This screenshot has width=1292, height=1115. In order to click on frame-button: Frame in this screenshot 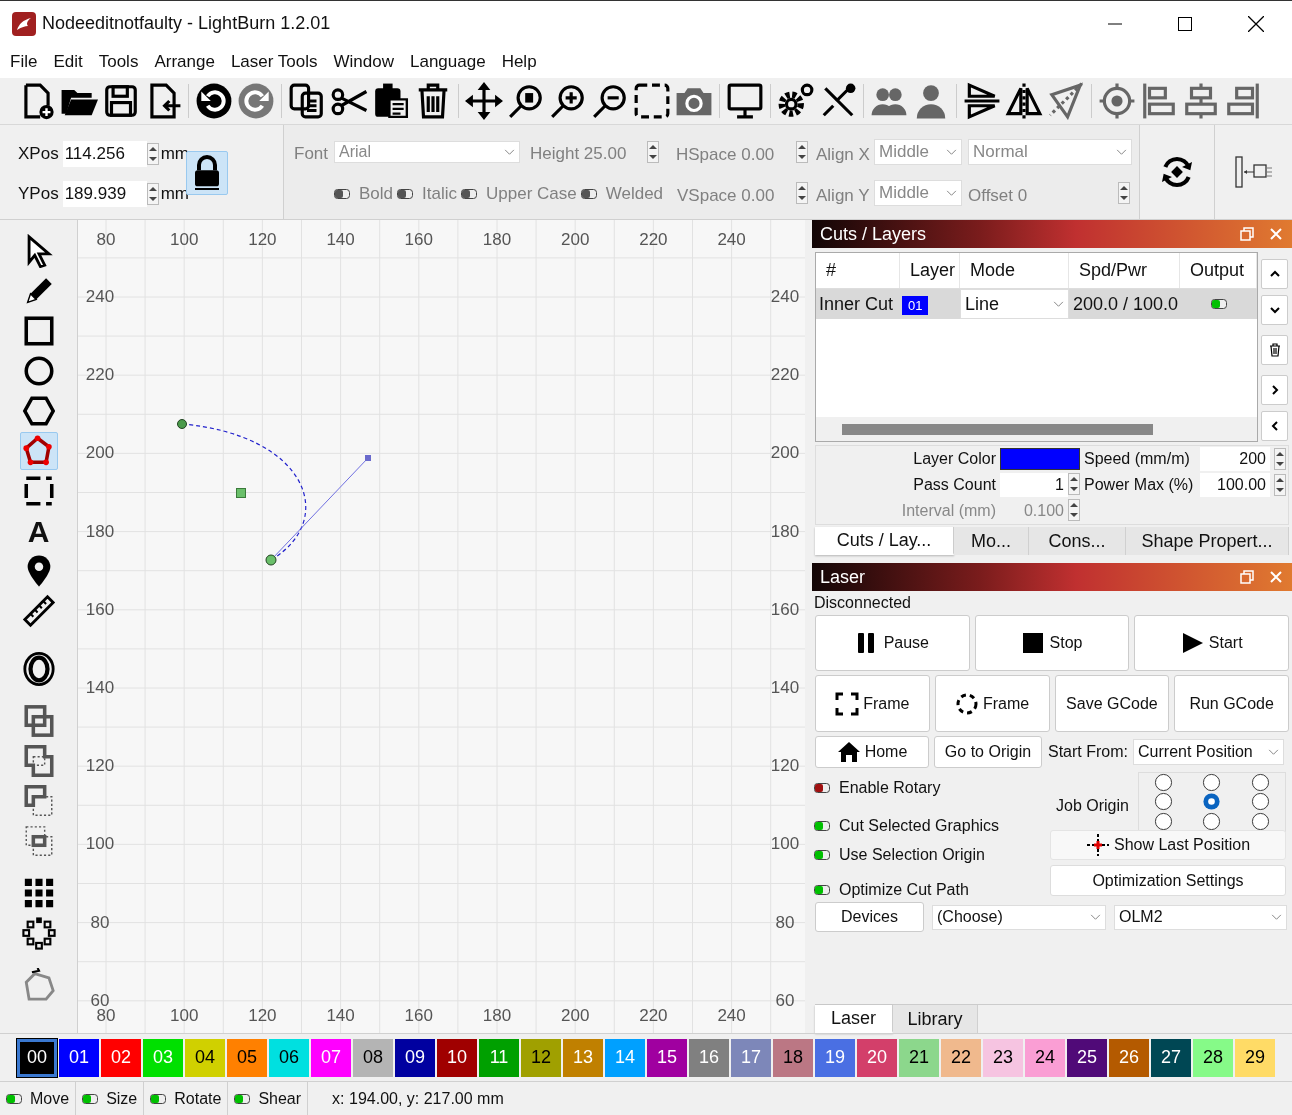, I will do `click(872, 703)`.